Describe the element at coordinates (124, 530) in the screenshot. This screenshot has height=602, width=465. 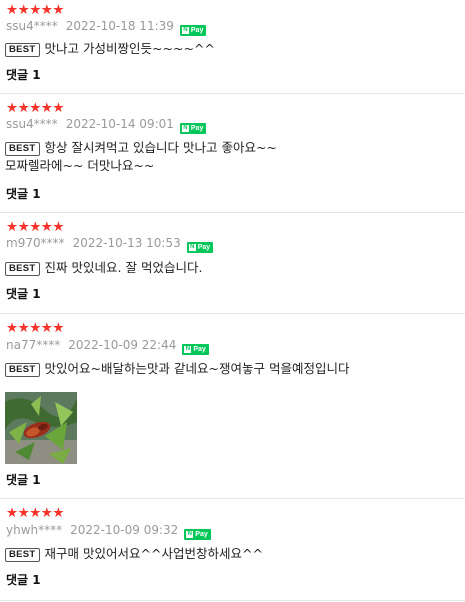
I see `review-date: 2022-10-09 09:32` at that location.